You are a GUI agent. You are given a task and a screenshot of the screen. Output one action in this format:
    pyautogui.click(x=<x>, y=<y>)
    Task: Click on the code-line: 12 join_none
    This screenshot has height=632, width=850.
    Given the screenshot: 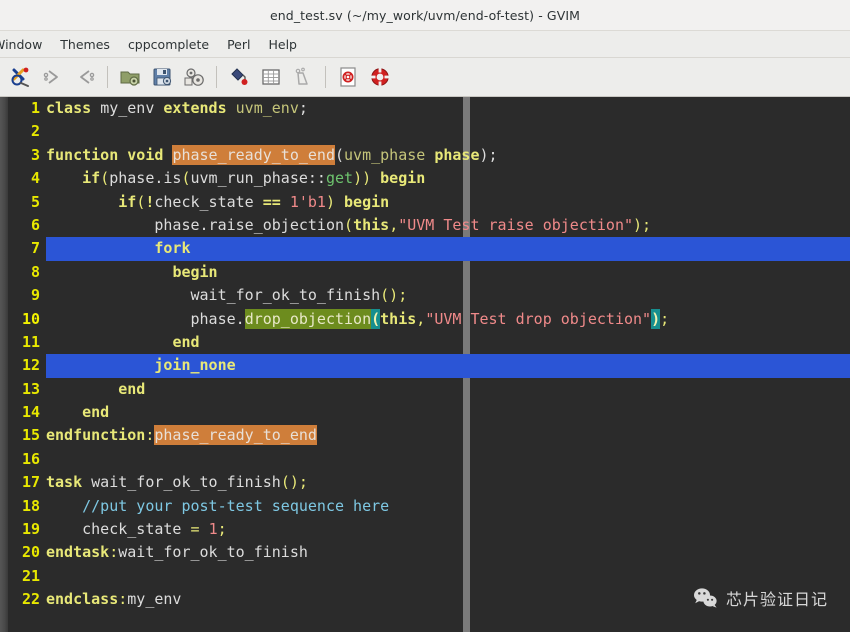 What is the action you would take?
    pyautogui.click(x=425, y=366)
    